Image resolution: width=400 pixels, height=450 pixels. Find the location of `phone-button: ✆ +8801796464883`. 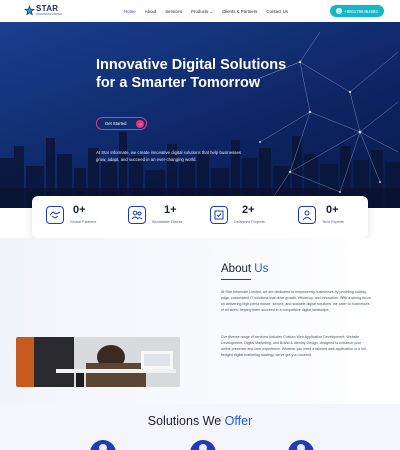

phone-button: ✆ +8801796464883 is located at coordinates (357, 11).